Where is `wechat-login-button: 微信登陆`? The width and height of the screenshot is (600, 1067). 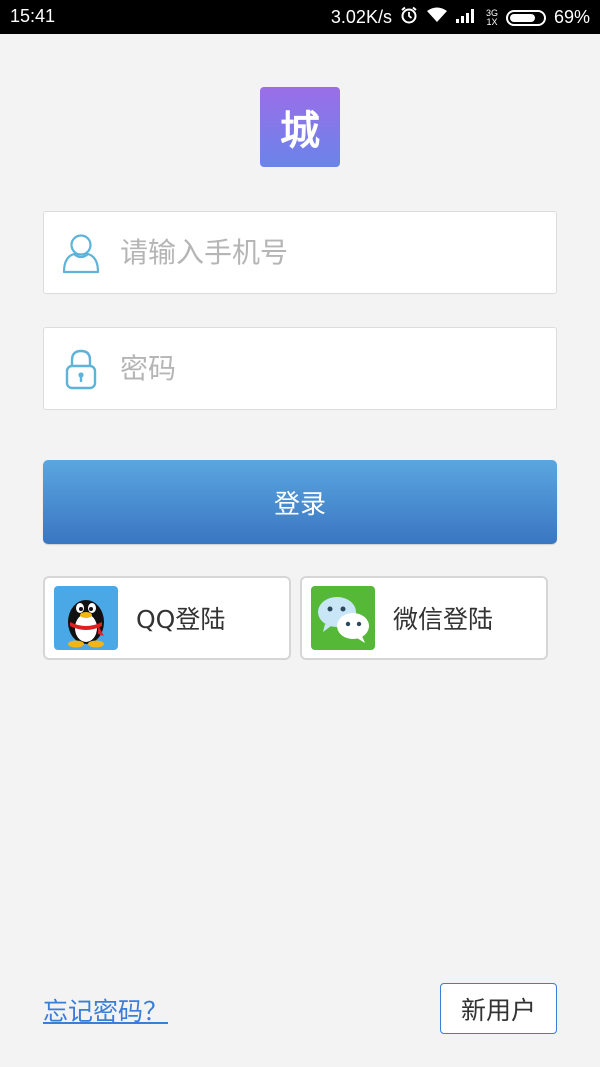 wechat-login-button: 微信登陆 is located at coordinates (424, 618).